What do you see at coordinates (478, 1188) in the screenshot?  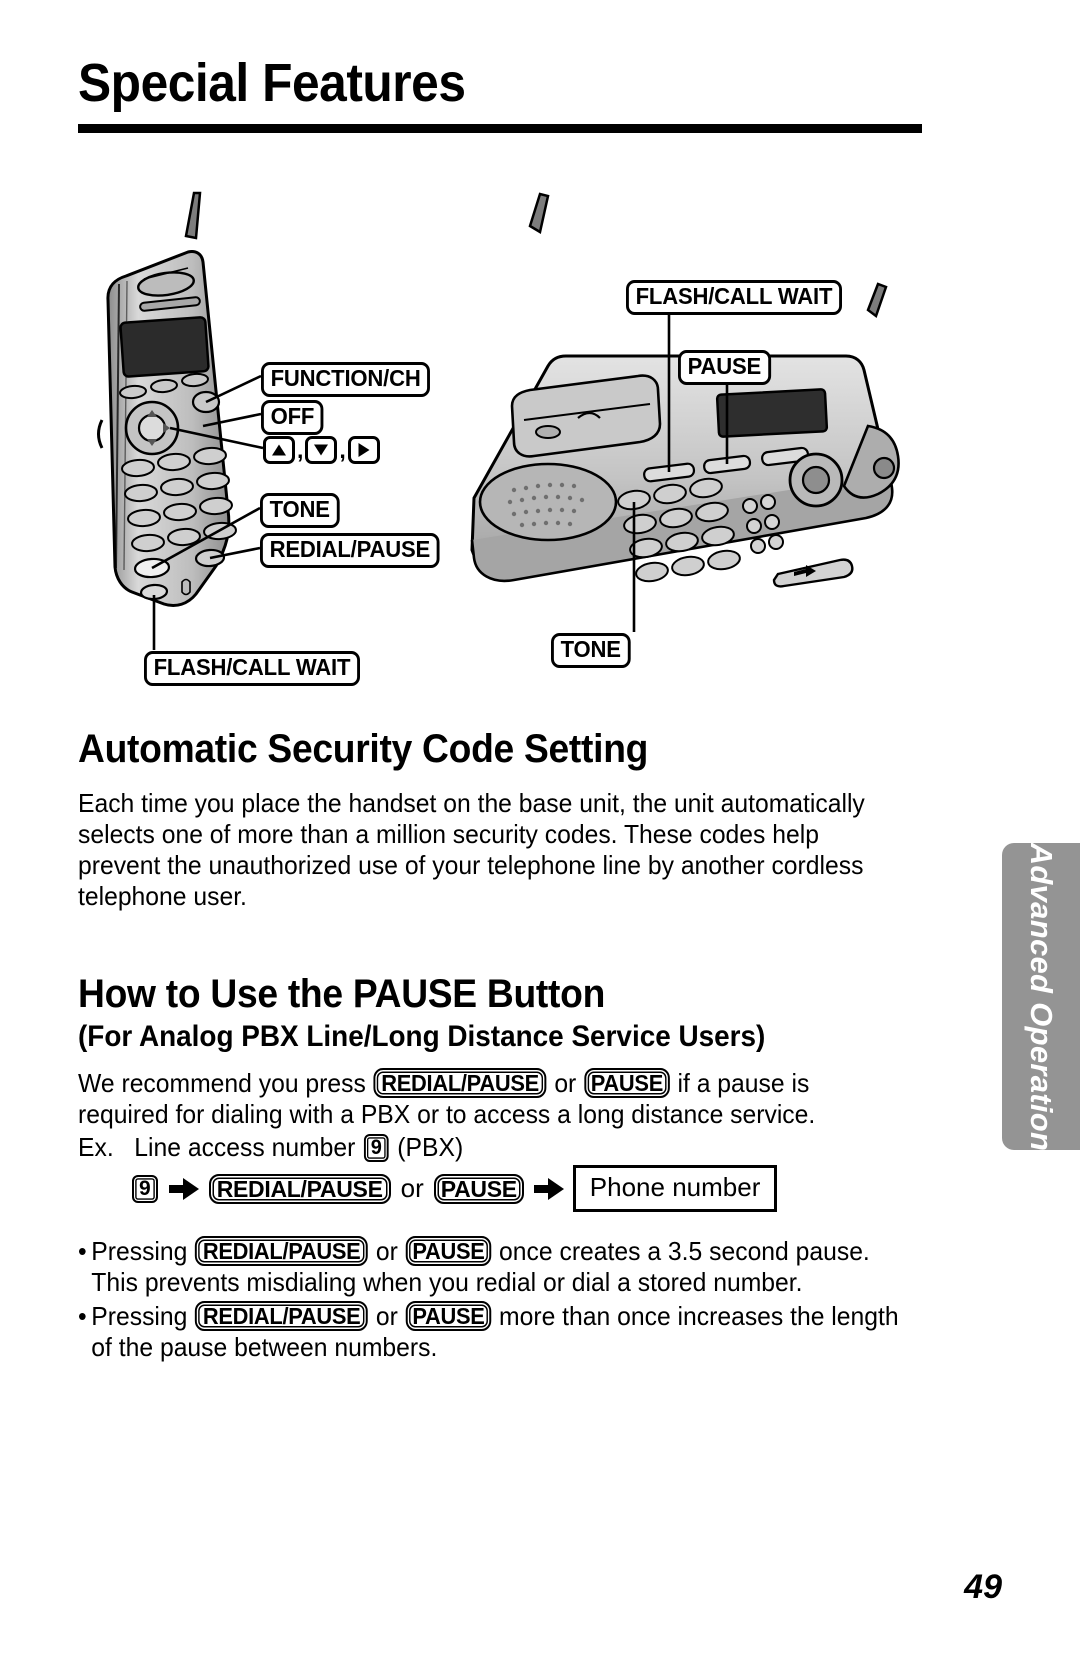 I see `flow-key-pause: PAUSE` at bounding box center [478, 1188].